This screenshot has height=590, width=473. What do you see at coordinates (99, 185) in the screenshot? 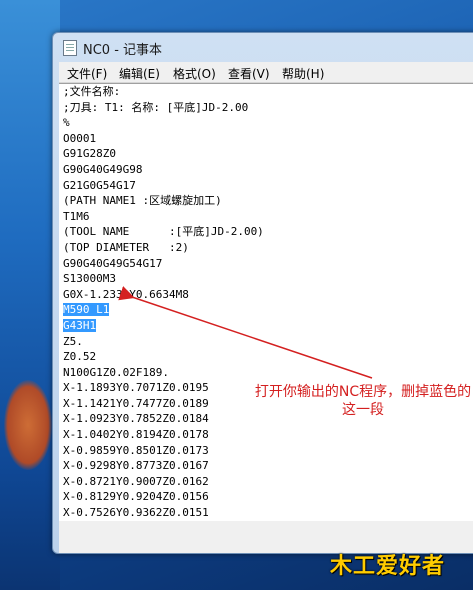
I see `editor-line-text: G21G0G54G17` at bounding box center [99, 185].